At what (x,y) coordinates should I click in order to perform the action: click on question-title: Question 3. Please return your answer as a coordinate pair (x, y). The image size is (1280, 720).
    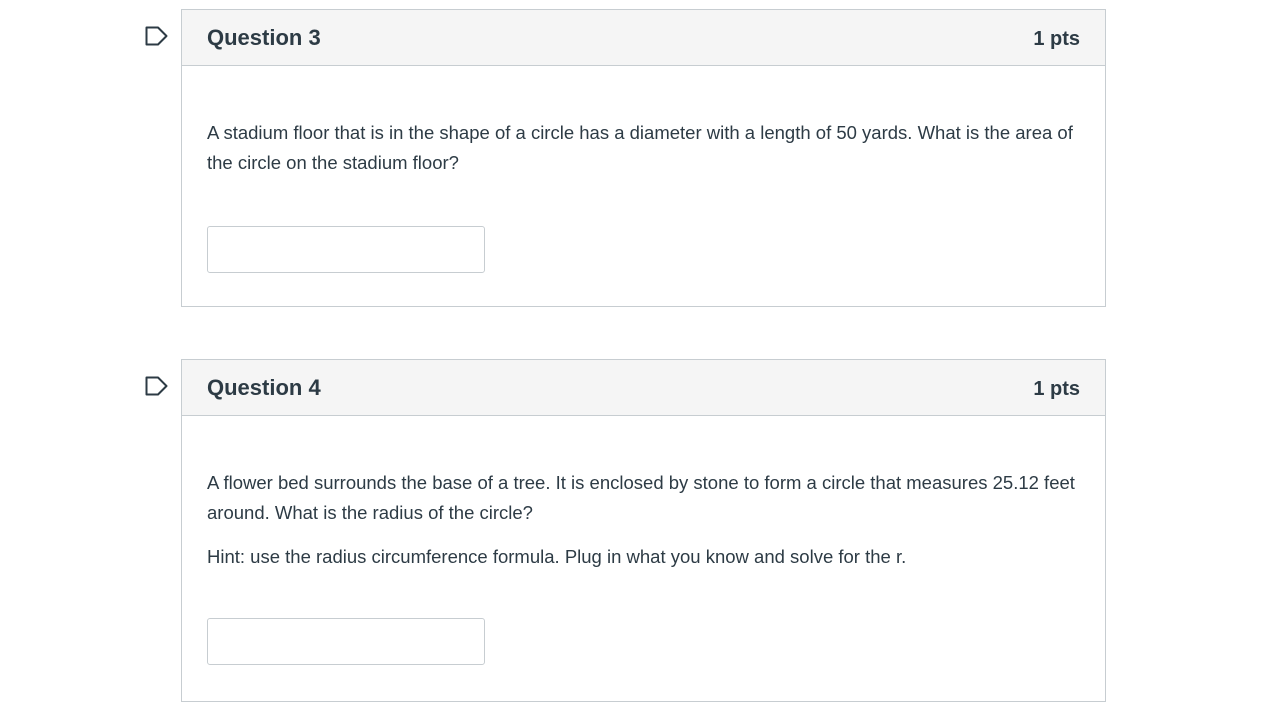
    Looking at the image, I should click on (264, 37).